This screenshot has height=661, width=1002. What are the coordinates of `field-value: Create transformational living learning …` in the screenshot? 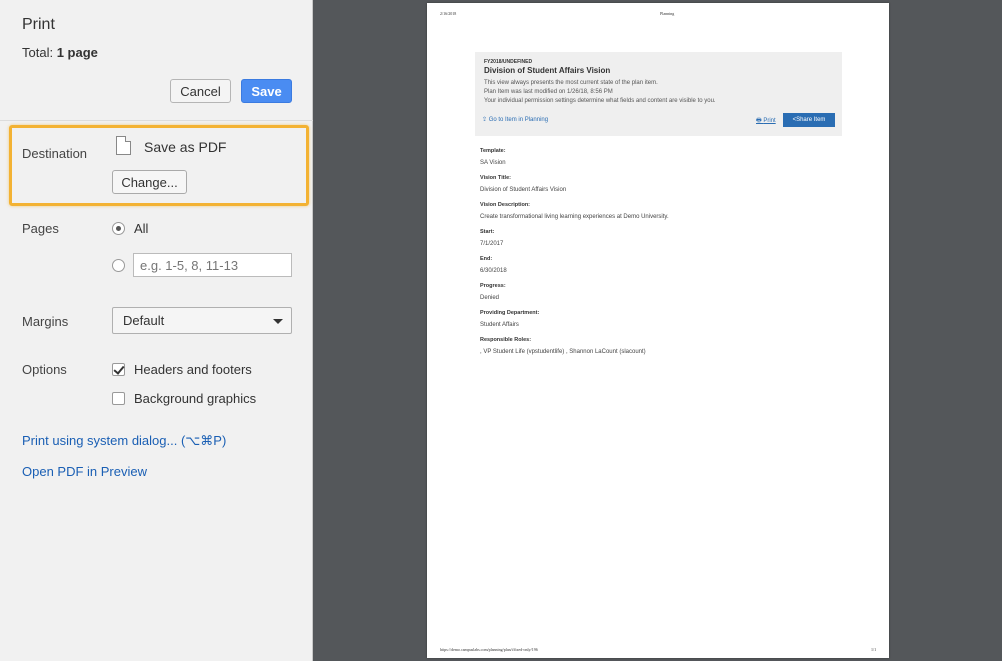 It's located at (574, 217).